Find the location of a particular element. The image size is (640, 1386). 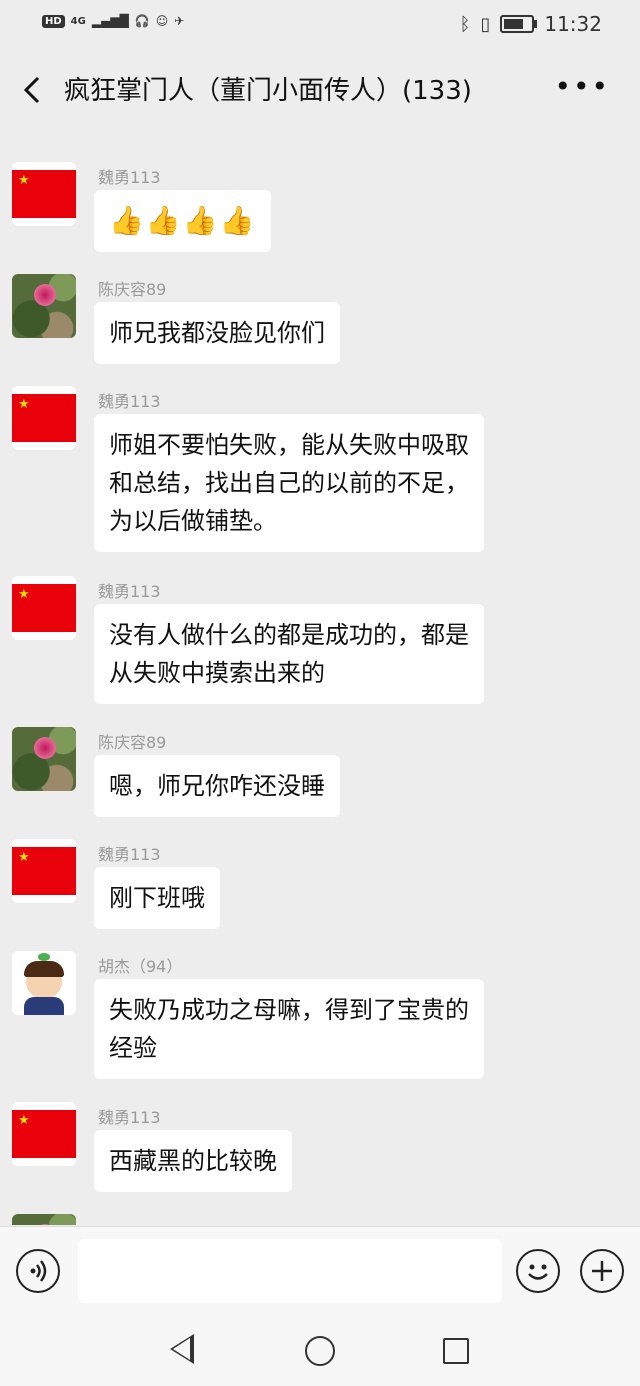

message-line: 为以后做铺垫。 is located at coordinates (193, 521).